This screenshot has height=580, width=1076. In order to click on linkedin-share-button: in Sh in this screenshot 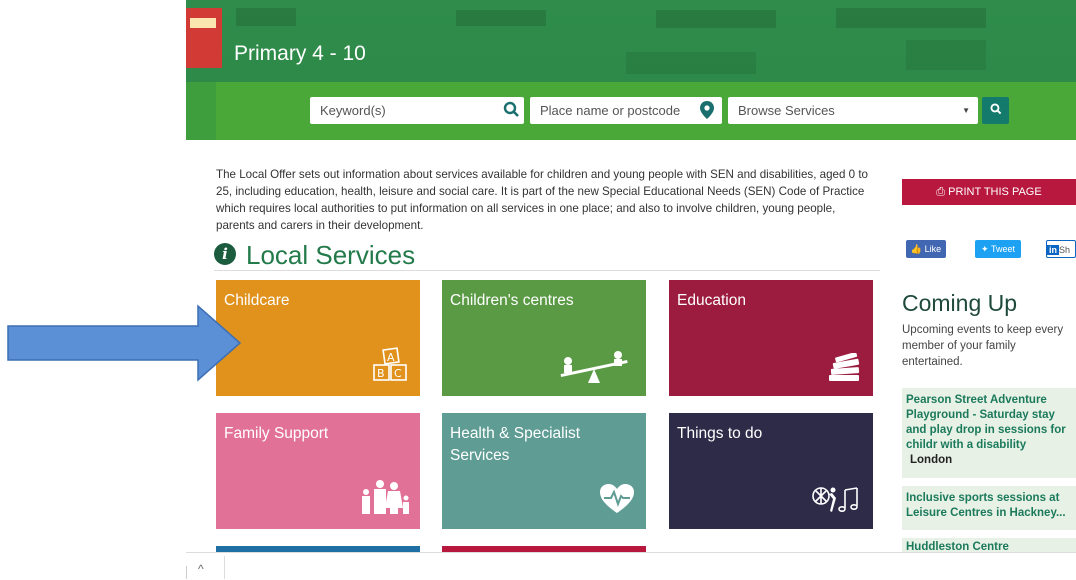, I will do `click(1061, 249)`.